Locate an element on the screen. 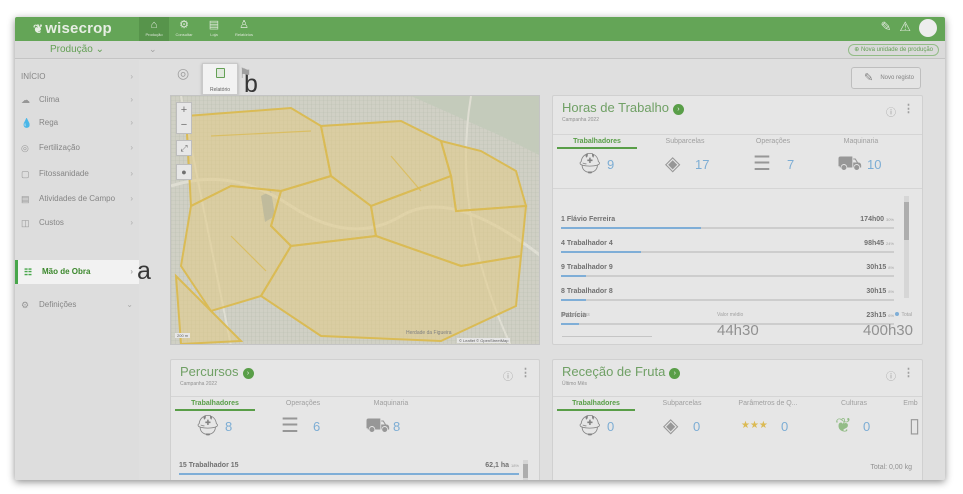 The width and height of the screenshot is (963, 494). card-title-text: Receção de Fruta is located at coordinates (614, 371).